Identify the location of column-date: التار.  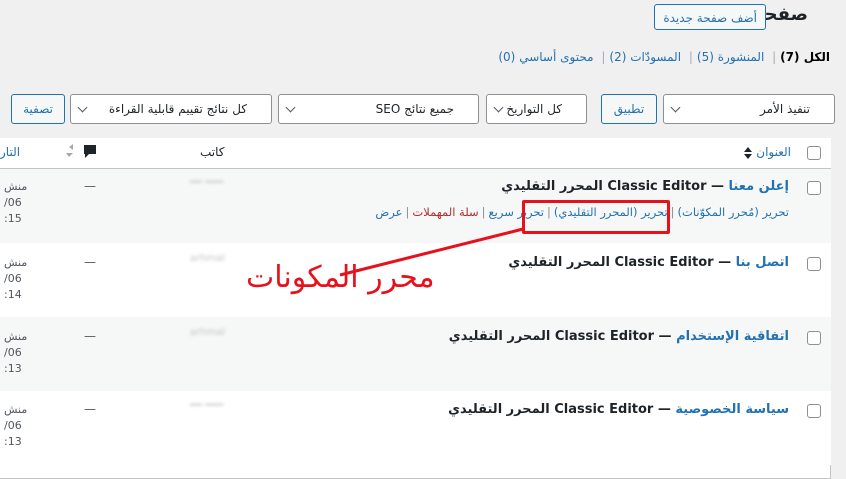
(10, 152).